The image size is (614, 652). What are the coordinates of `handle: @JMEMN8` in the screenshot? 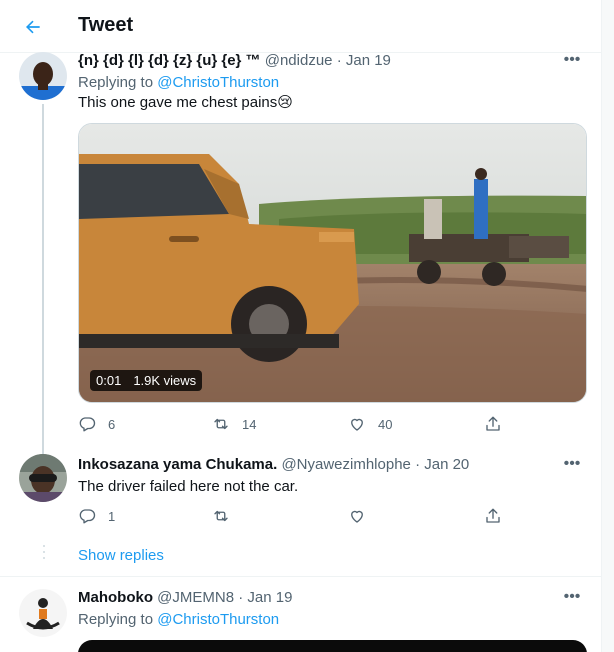 It's located at (195, 597).